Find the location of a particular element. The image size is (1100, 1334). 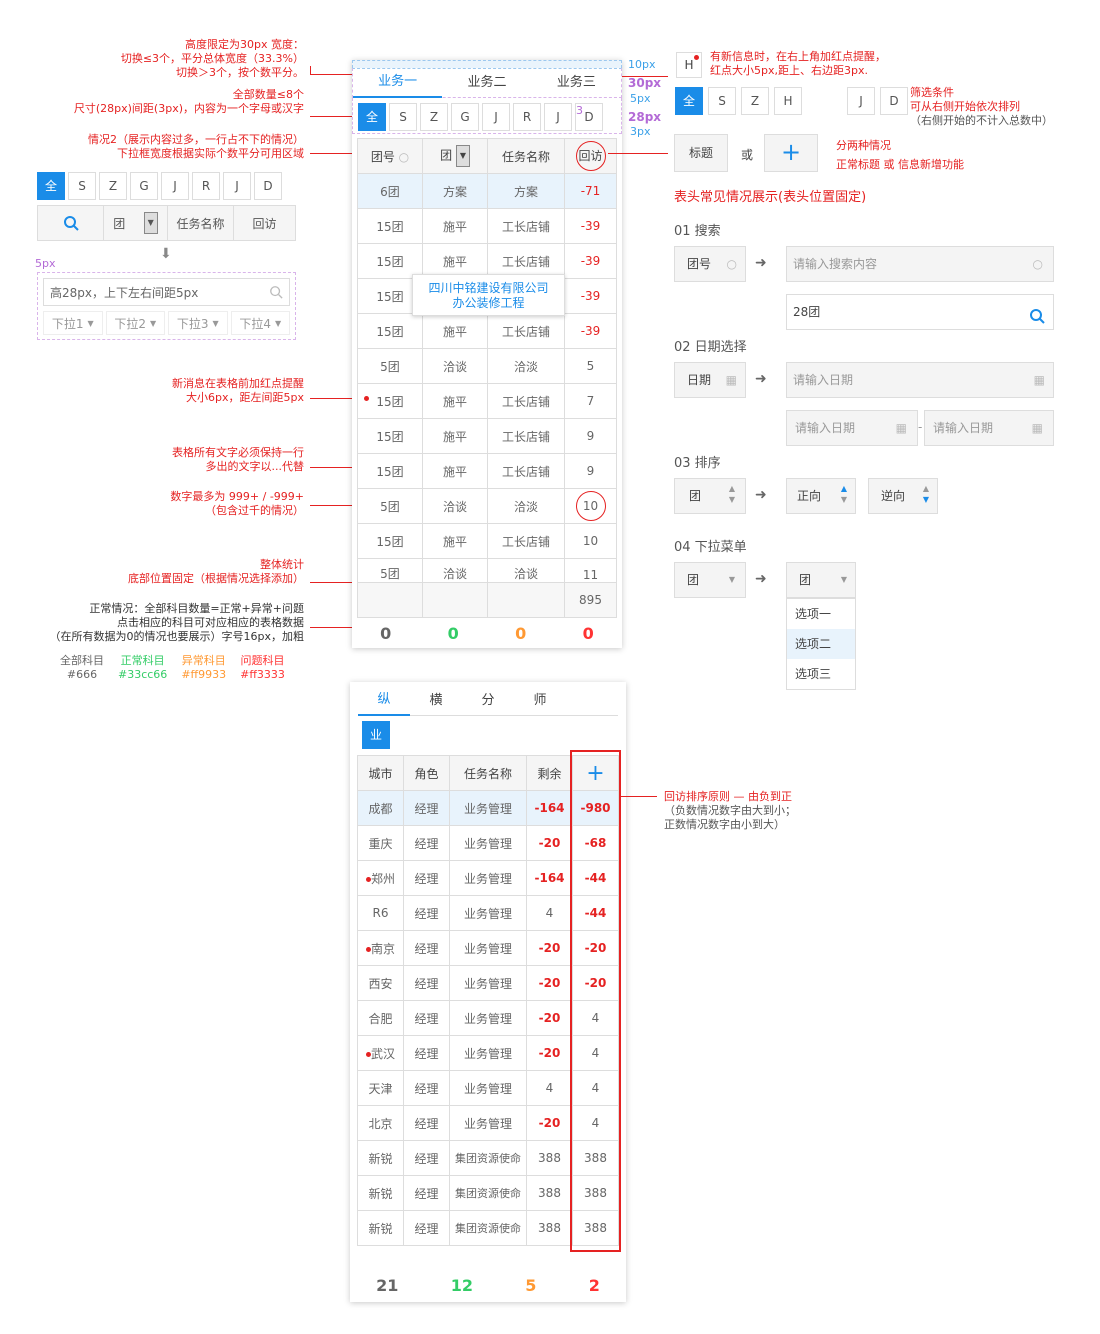

option-1: 选项一 is located at coordinates (821, 614).